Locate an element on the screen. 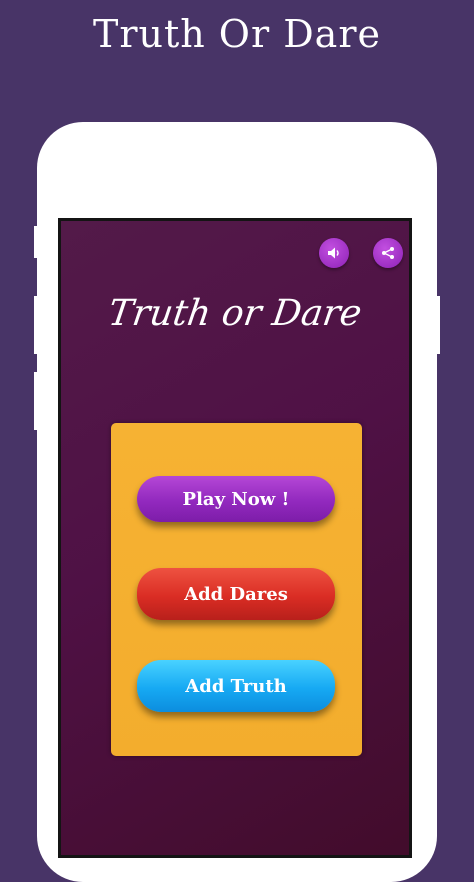 The width and height of the screenshot is (474, 882). share-icon is located at coordinates (388, 253).